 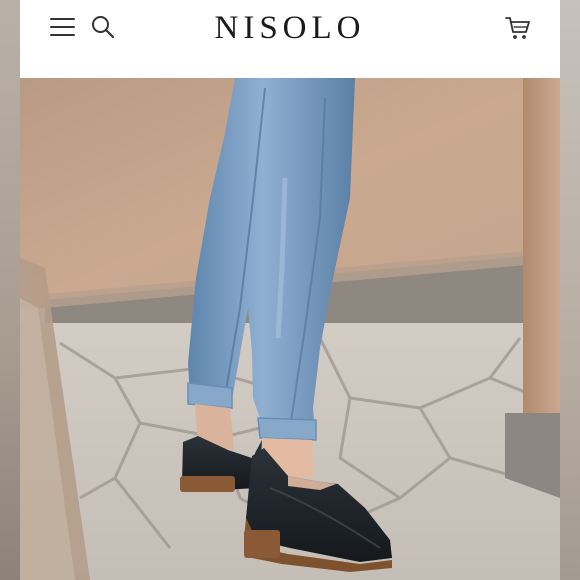 I want to click on right-margin-strip, so click(x=570, y=290).